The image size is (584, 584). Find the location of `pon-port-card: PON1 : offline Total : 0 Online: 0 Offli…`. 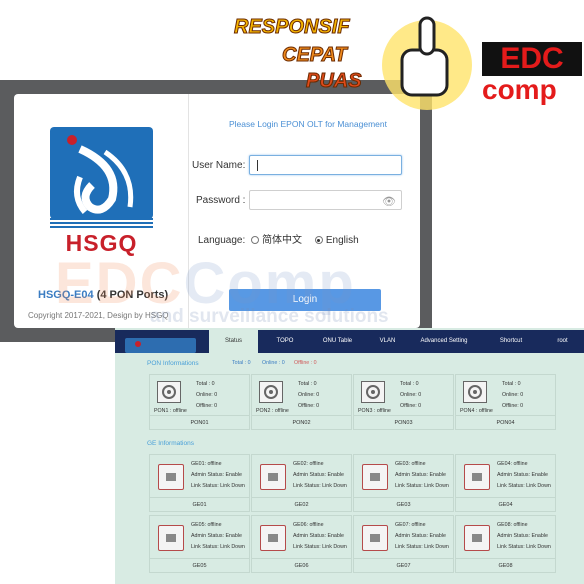

pon-port-card: PON1 : offline Total : 0 Online: 0 Offli… is located at coordinates (199, 402).